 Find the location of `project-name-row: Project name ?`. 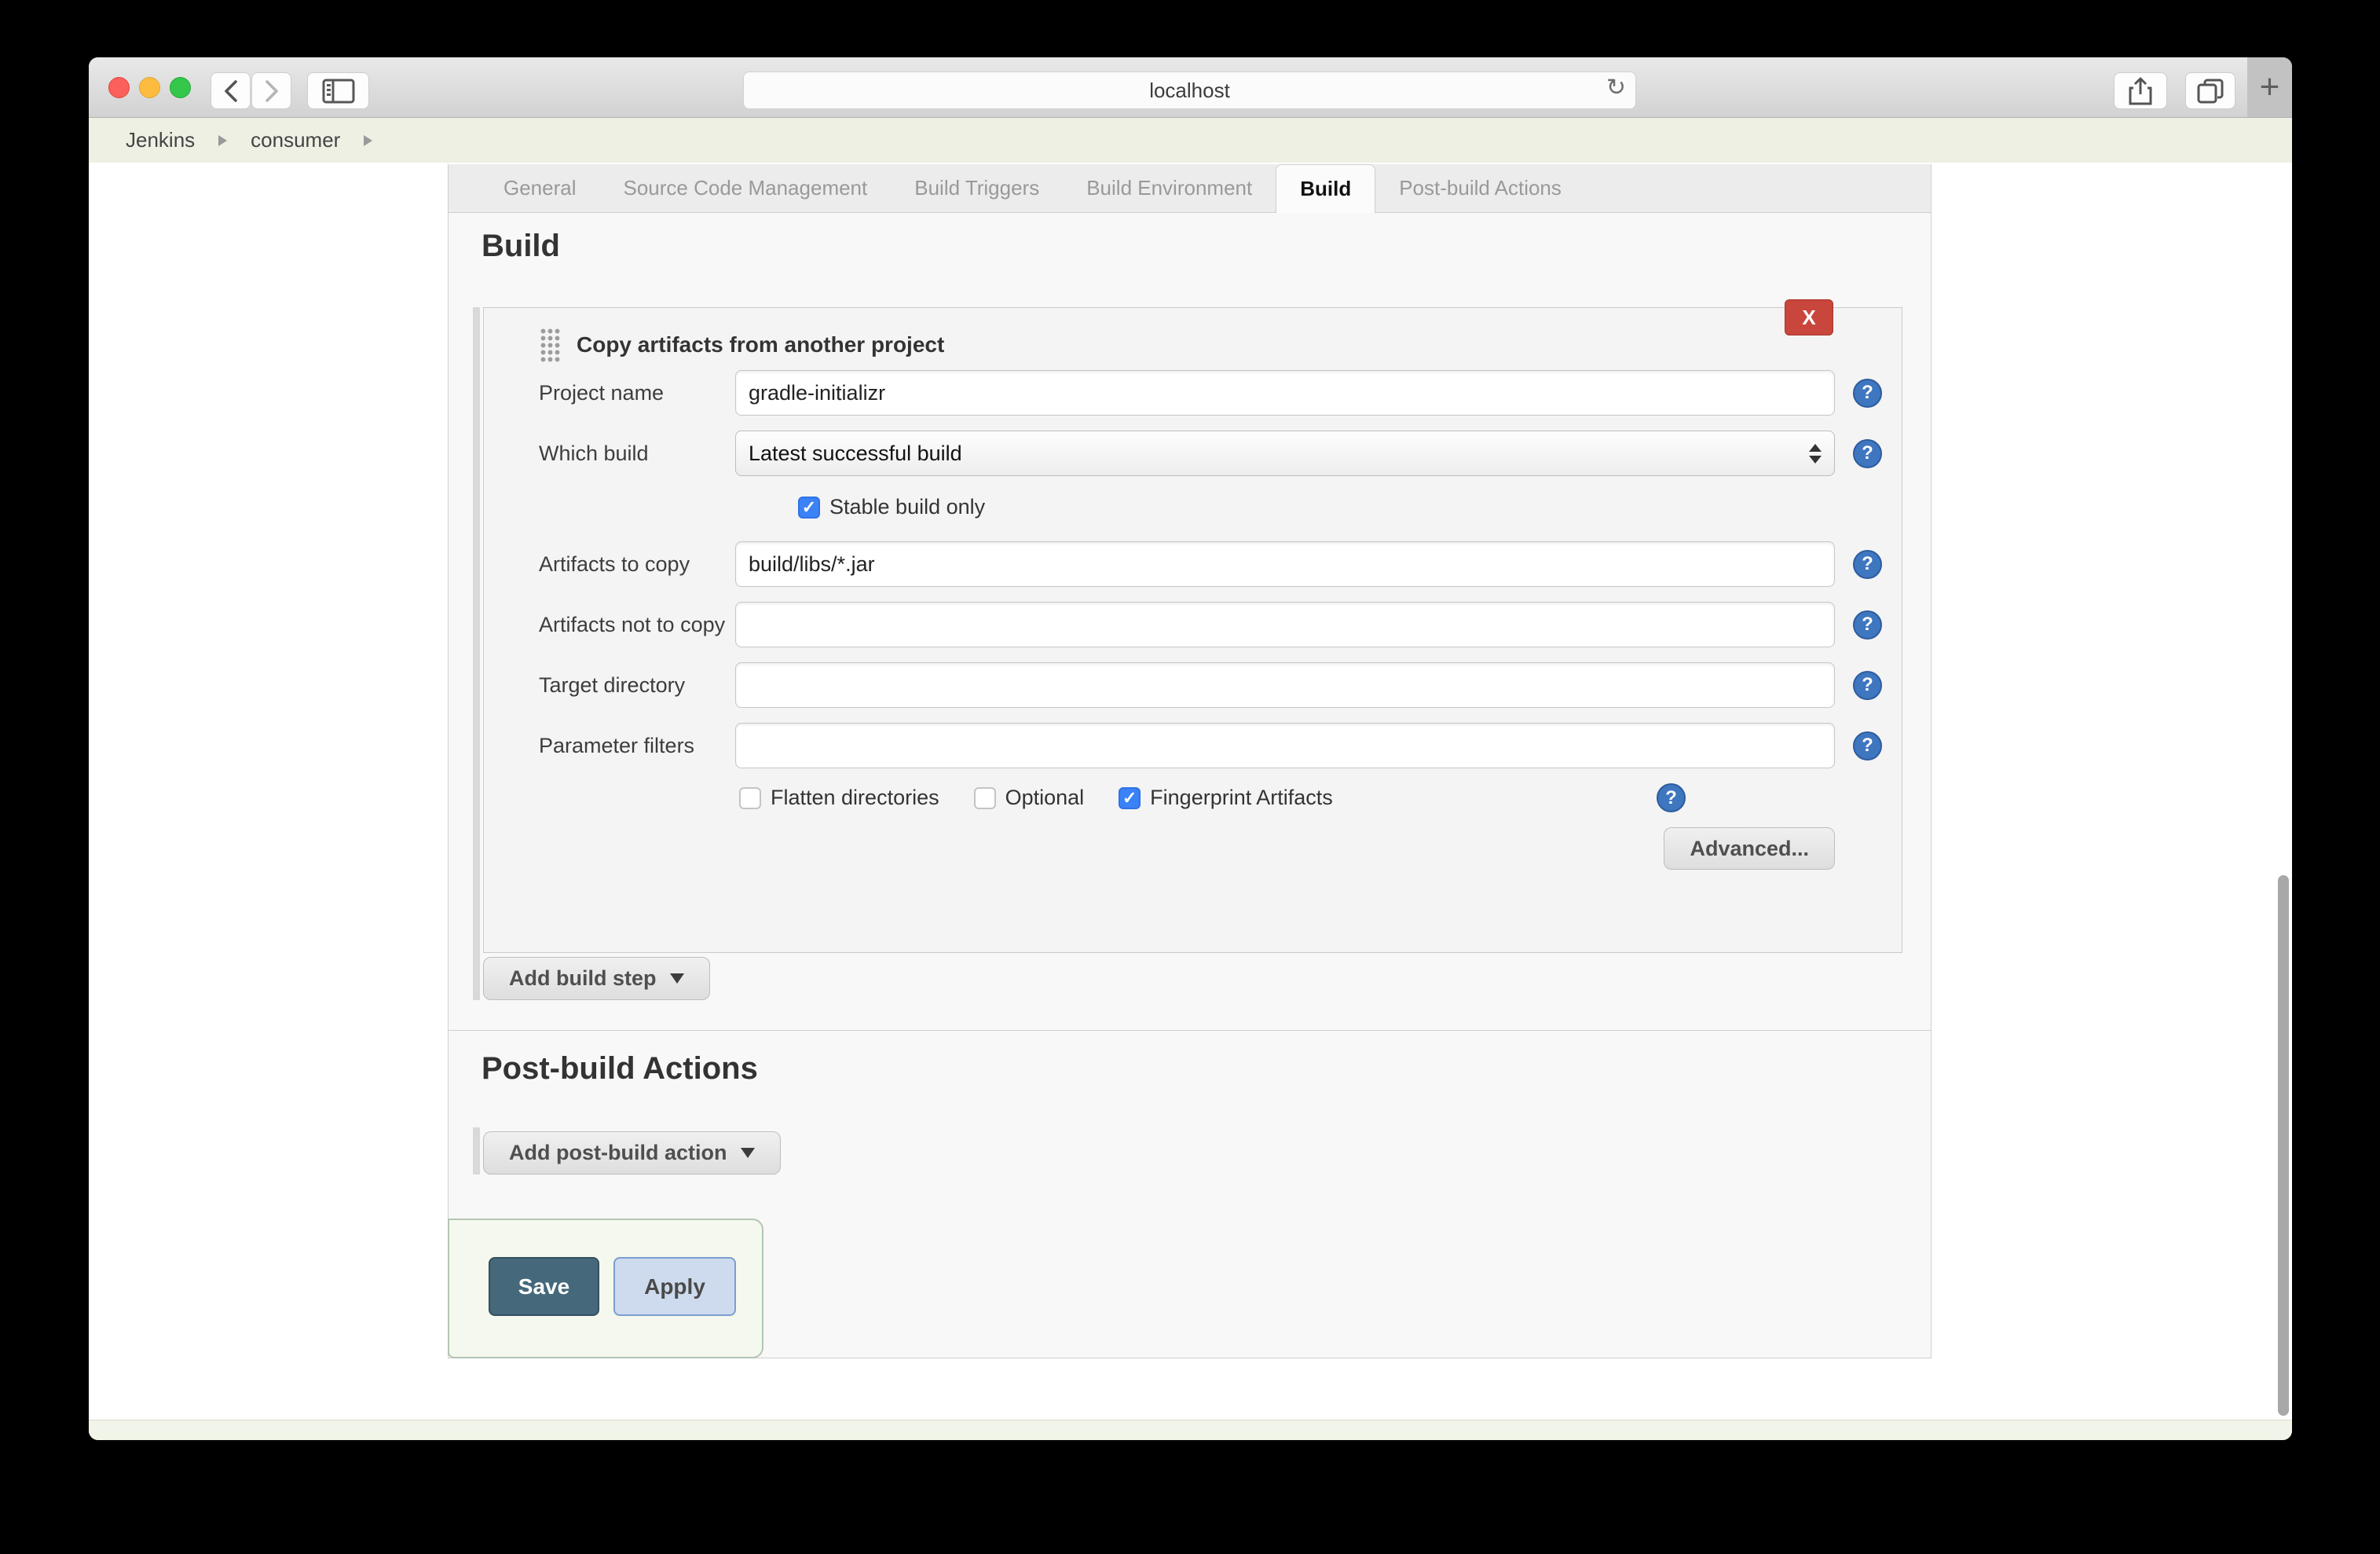

project-name-row: Project name ? is located at coordinates (1210, 393).